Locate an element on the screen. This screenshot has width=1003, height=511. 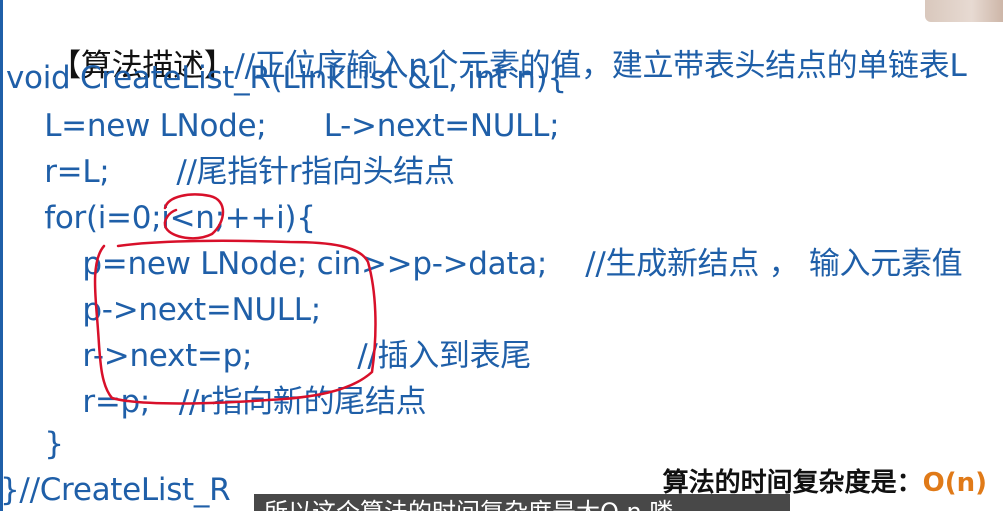
code-line-signature: void CreateList_R(LinkList &L, int n){ is located at coordinates (286, 78).